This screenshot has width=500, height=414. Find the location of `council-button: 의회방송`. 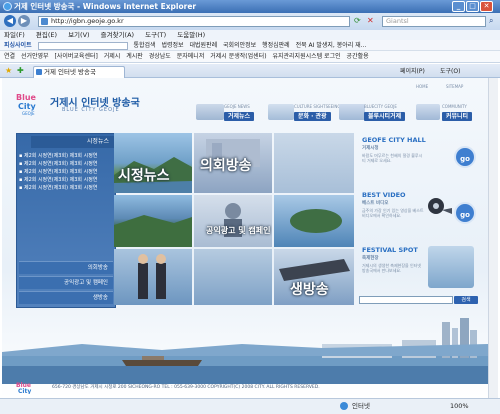

council-button: 의회방송 is located at coordinates (66, 267).